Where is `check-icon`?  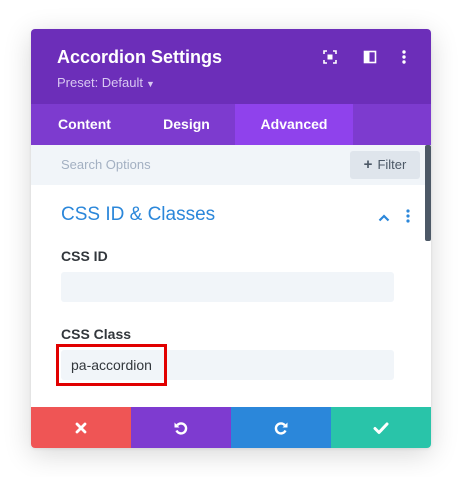
check-icon is located at coordinates (381, 428).